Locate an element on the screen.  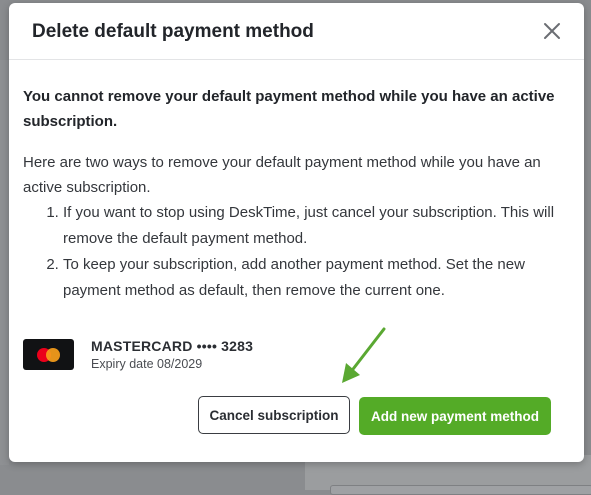
background-app-field is located at coordinates (460, 490).